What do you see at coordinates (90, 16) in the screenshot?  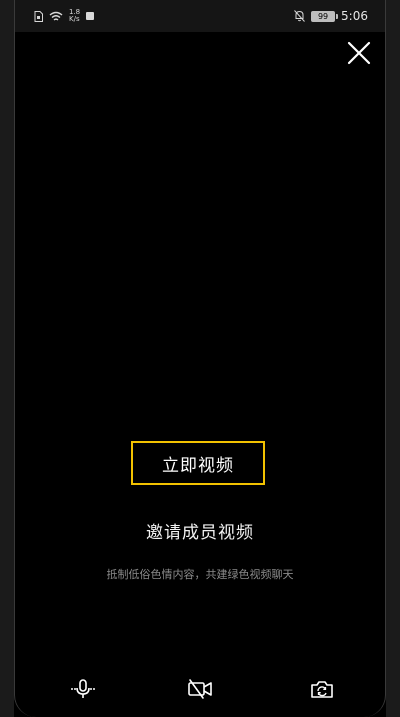 I see `notification-square-icon` at bounding box center [90, 16].